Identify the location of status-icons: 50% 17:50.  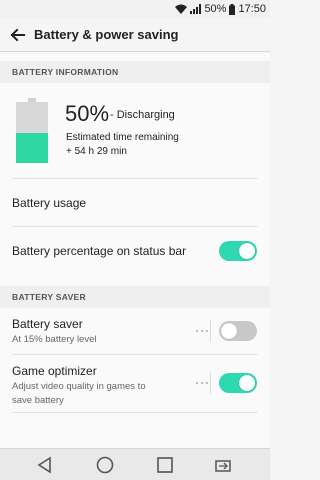
(220, 9).